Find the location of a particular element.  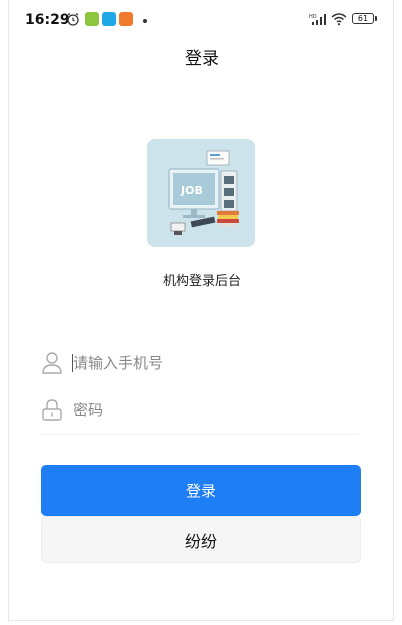

svg-text: HD is located at coordinates (313, 17).